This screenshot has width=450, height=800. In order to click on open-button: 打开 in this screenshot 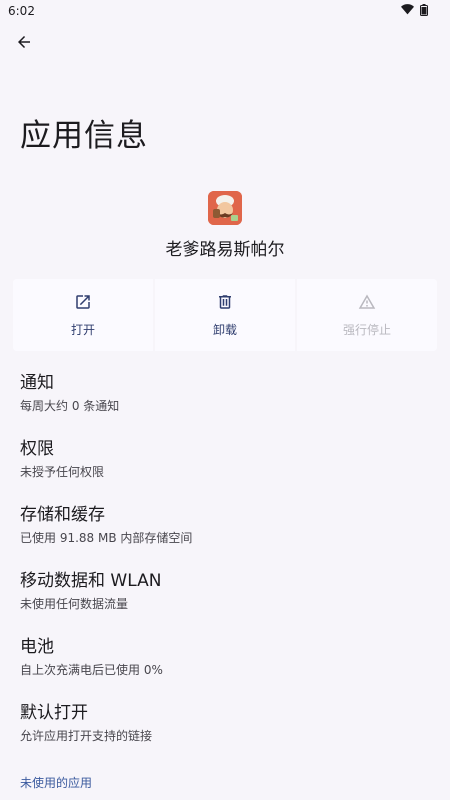, I will do `click(84, 315)`.